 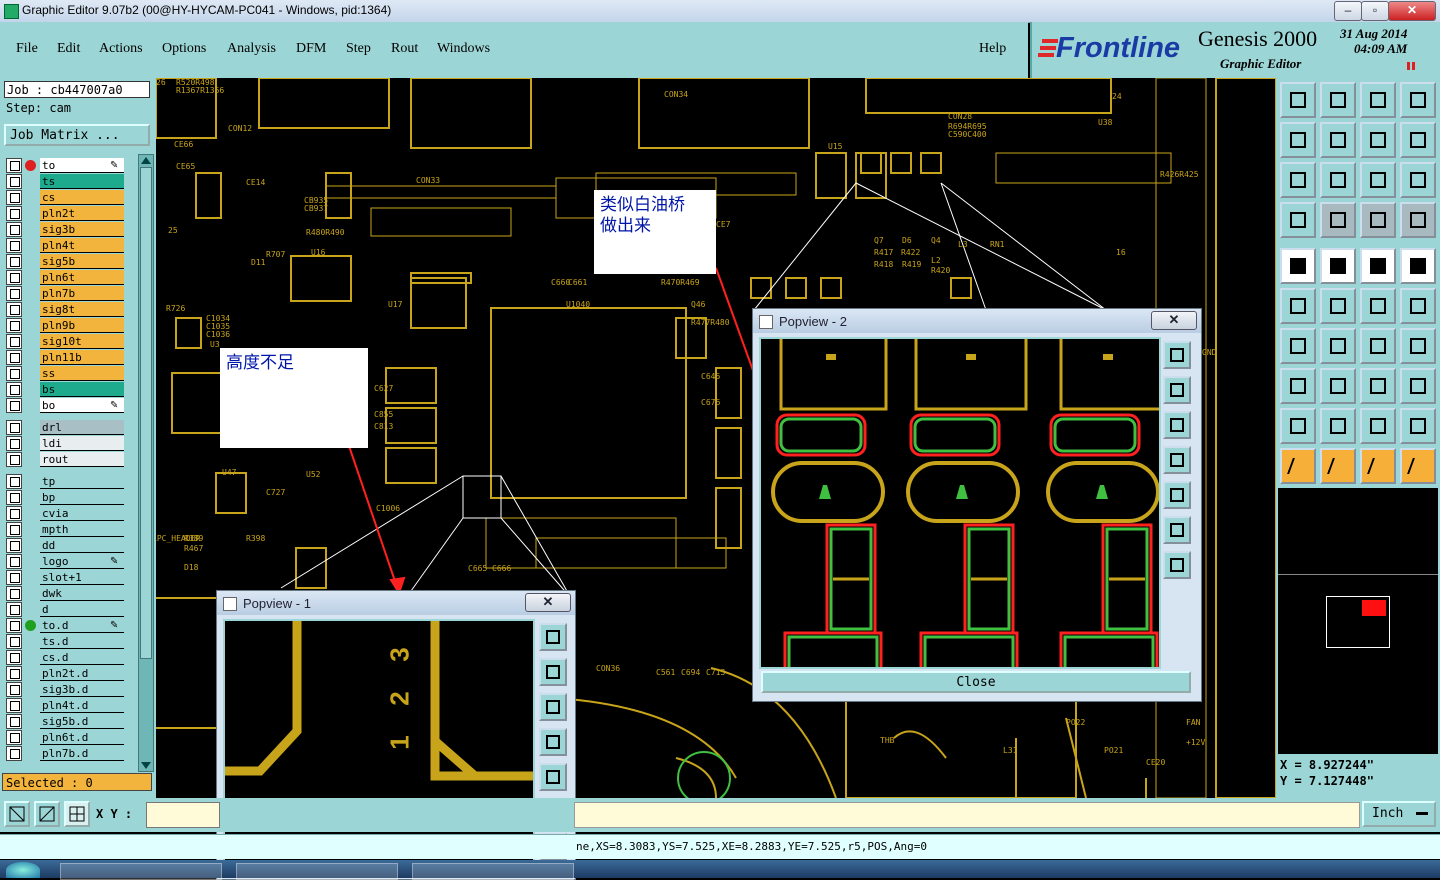 I want to click on layer-name: pln7b, so click(x=82, y=293).